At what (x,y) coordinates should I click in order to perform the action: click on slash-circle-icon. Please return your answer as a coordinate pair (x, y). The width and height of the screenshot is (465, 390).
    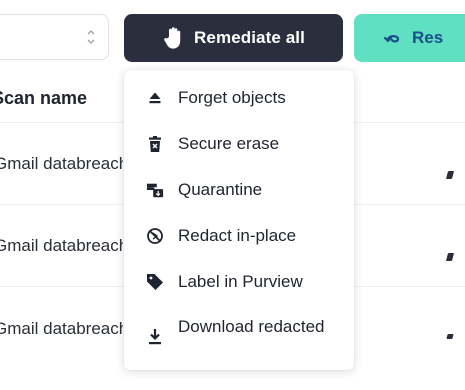
    Looking at the image, I should click on (155, 236).